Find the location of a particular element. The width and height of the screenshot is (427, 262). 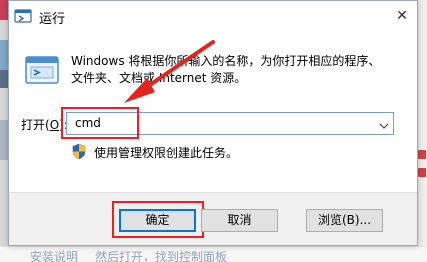

background-right-edge is located at coordinates (422, 131).